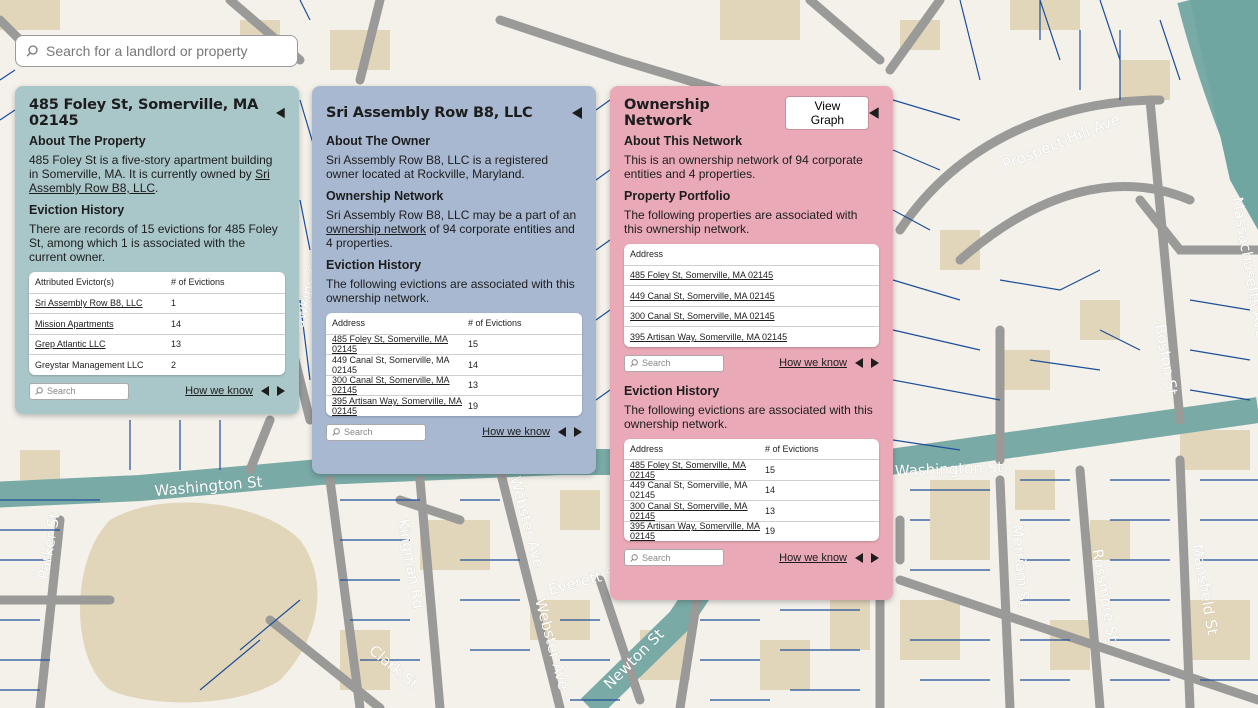 This screenshot has width=1258, height=708. What do you see at coordinates (770, 469) in the screenshot?
I see `eviction-count: 15` at bounding box center [770, 469].